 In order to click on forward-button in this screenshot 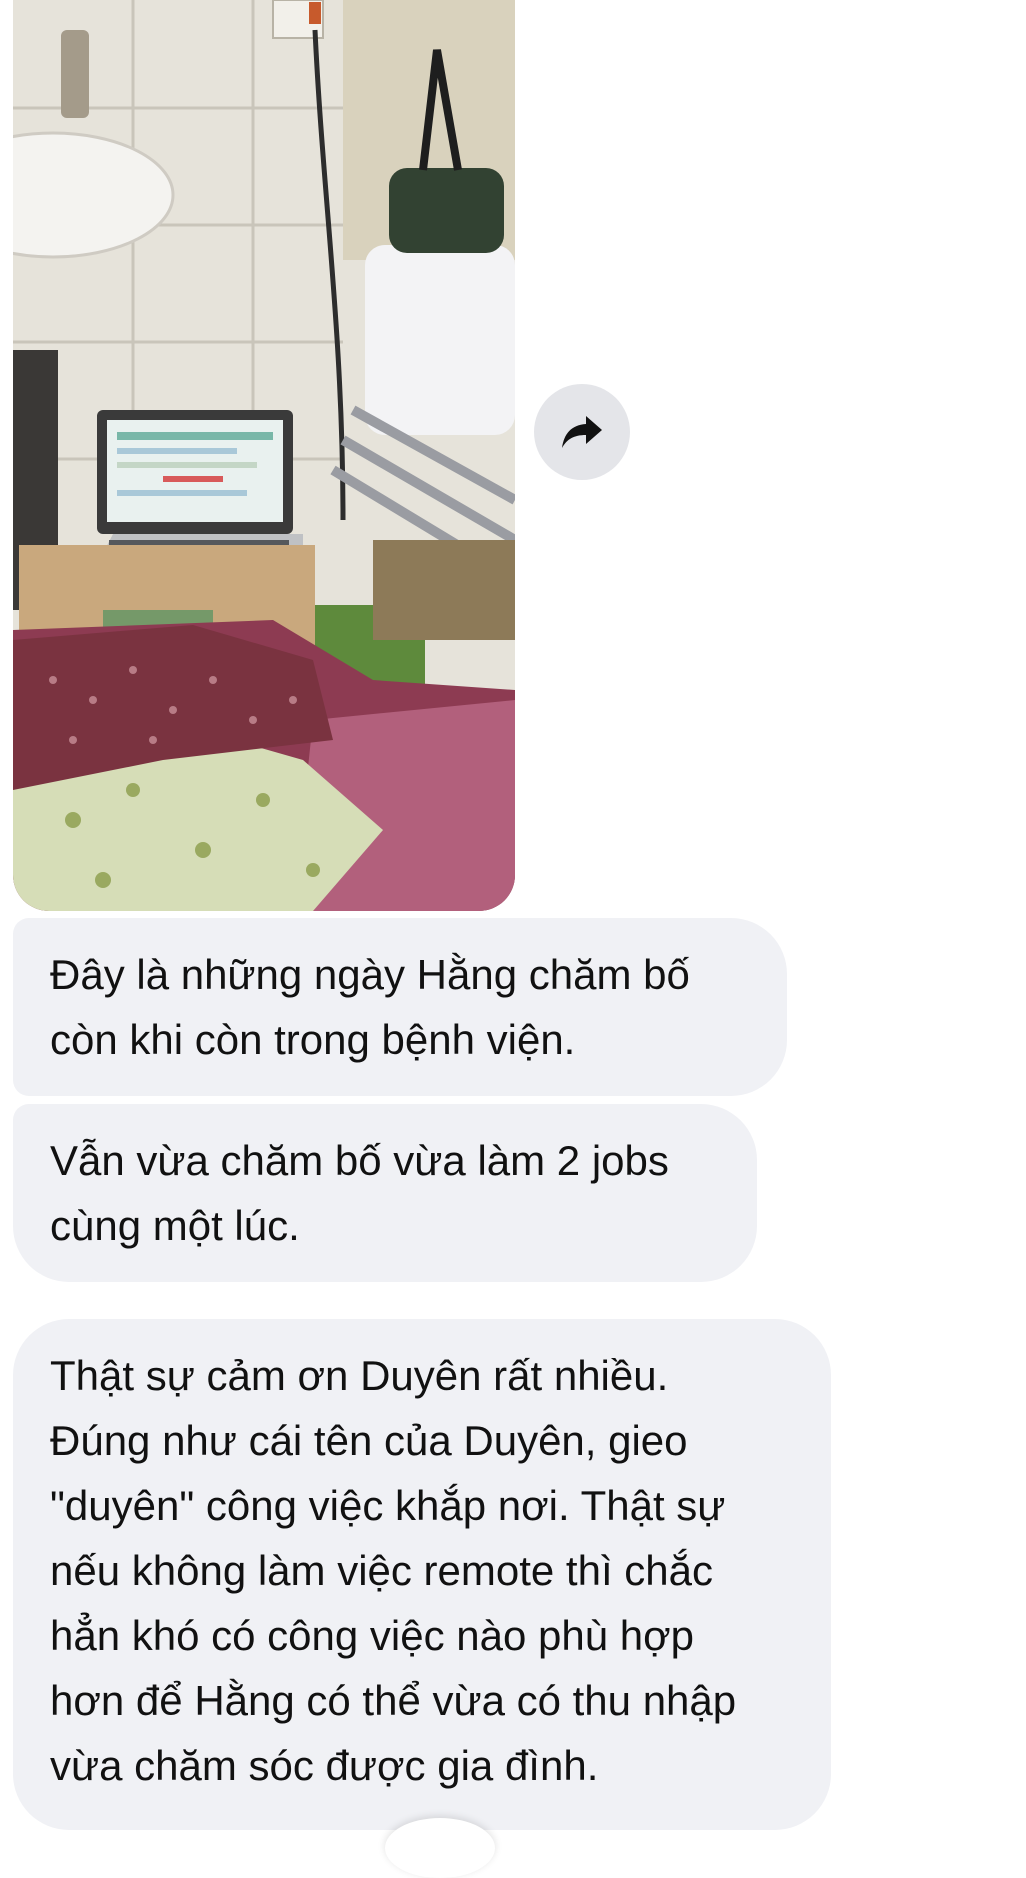, I will do `click(582, 432)`.